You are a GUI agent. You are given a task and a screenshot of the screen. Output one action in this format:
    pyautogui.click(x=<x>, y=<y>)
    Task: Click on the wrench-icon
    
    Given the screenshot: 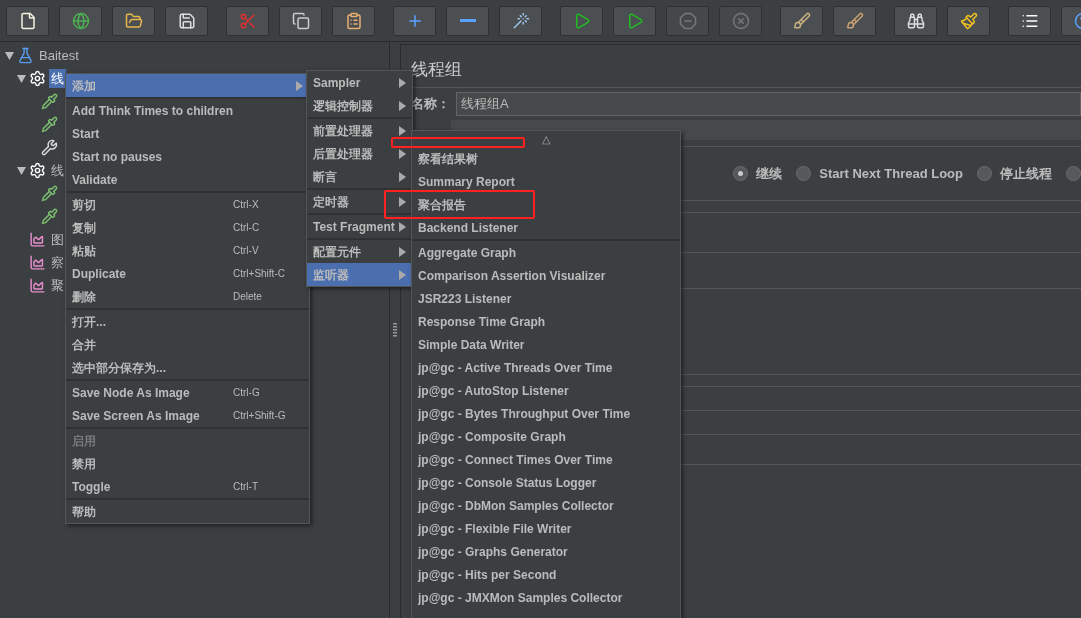 What is the action you would take?
    pyautogui.click(x=49, y=147)
    